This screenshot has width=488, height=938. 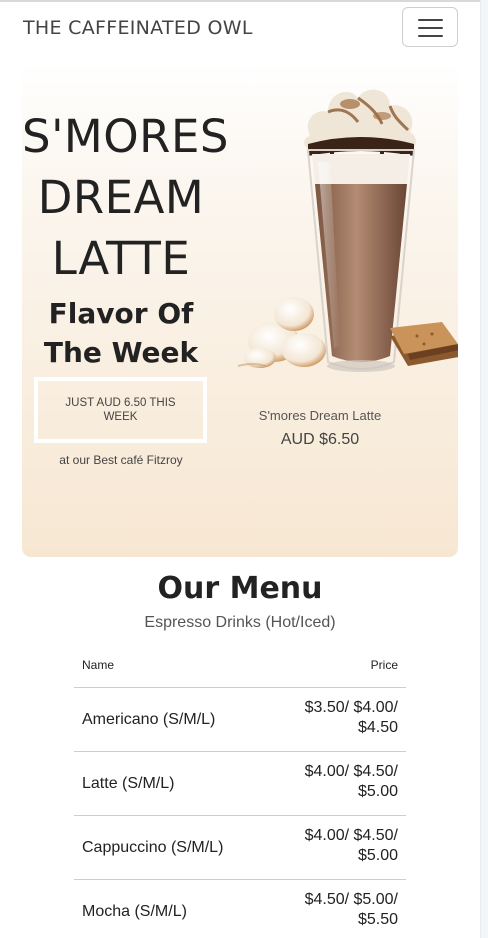 What do you see at coordinates (320, 415) in the screenshot?
I see `featured-product-name: S'mores Dream Latte` at bounding box center [320, 415].